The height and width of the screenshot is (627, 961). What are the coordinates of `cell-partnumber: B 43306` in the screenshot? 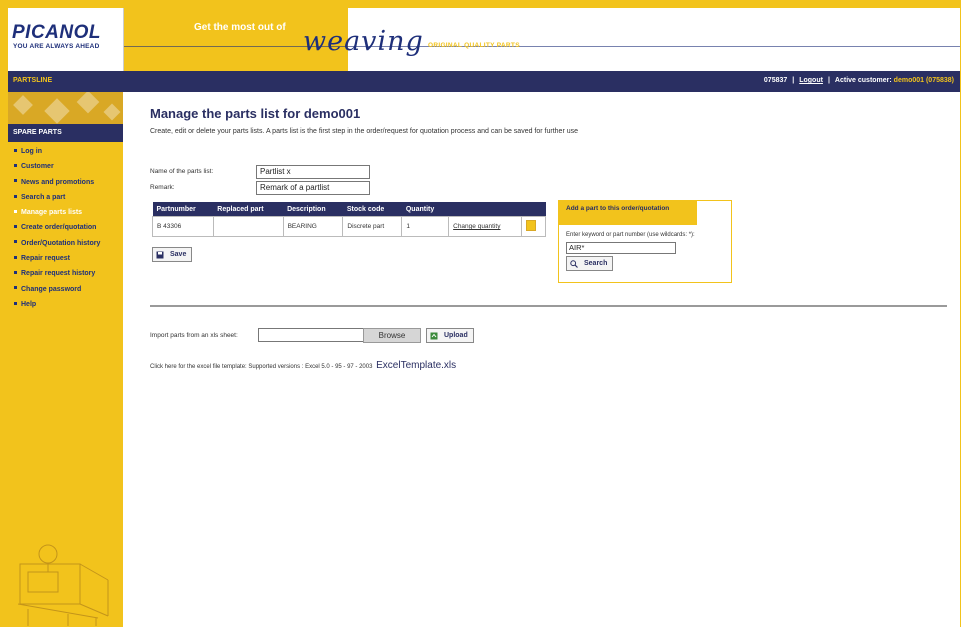 It's located at (183, 226).